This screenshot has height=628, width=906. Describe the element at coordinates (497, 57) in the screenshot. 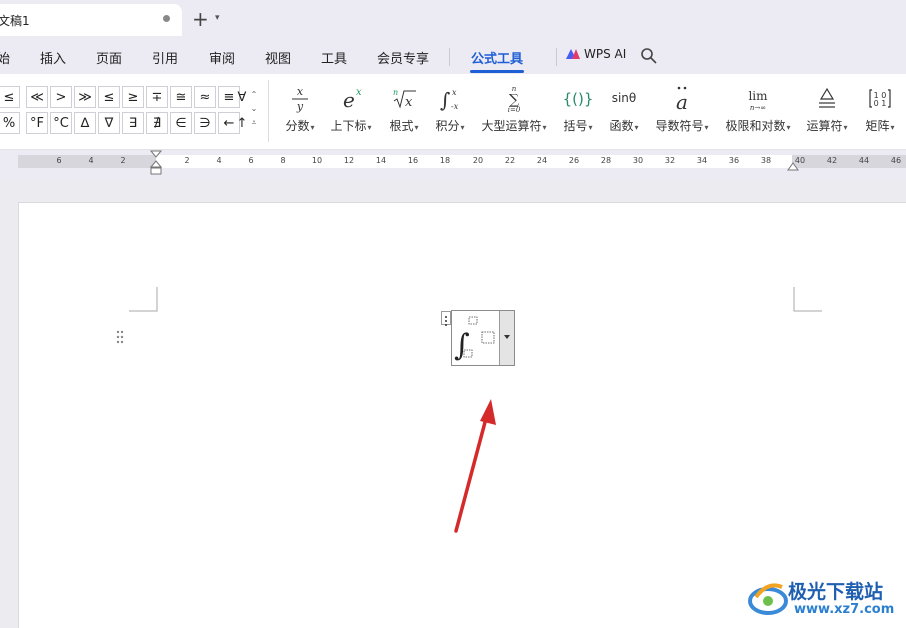

I see `menu-formula-tools: 公式工具` at that location.